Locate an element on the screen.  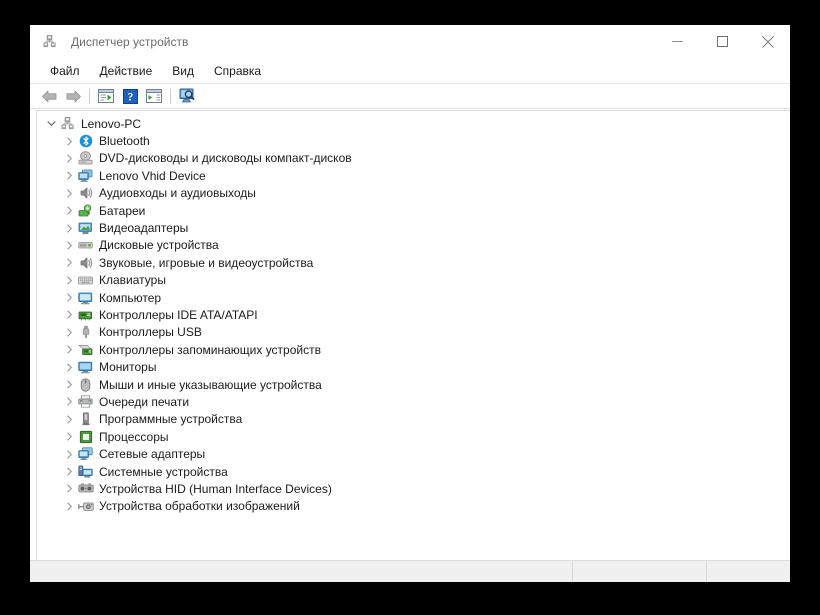
menu-file: Файл is located at coordinates (65, 71).